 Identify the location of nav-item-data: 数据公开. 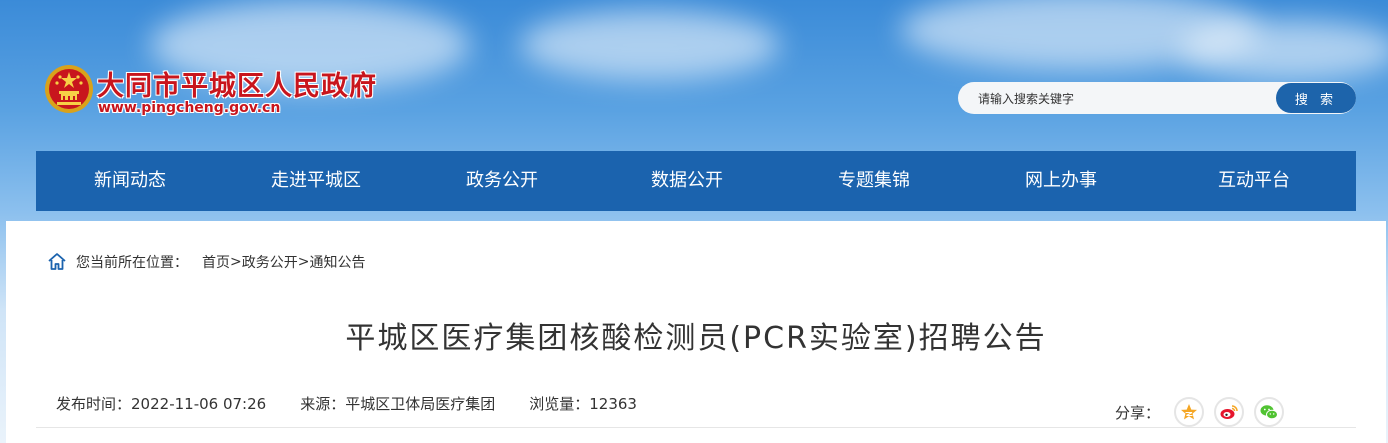
(687, 181).